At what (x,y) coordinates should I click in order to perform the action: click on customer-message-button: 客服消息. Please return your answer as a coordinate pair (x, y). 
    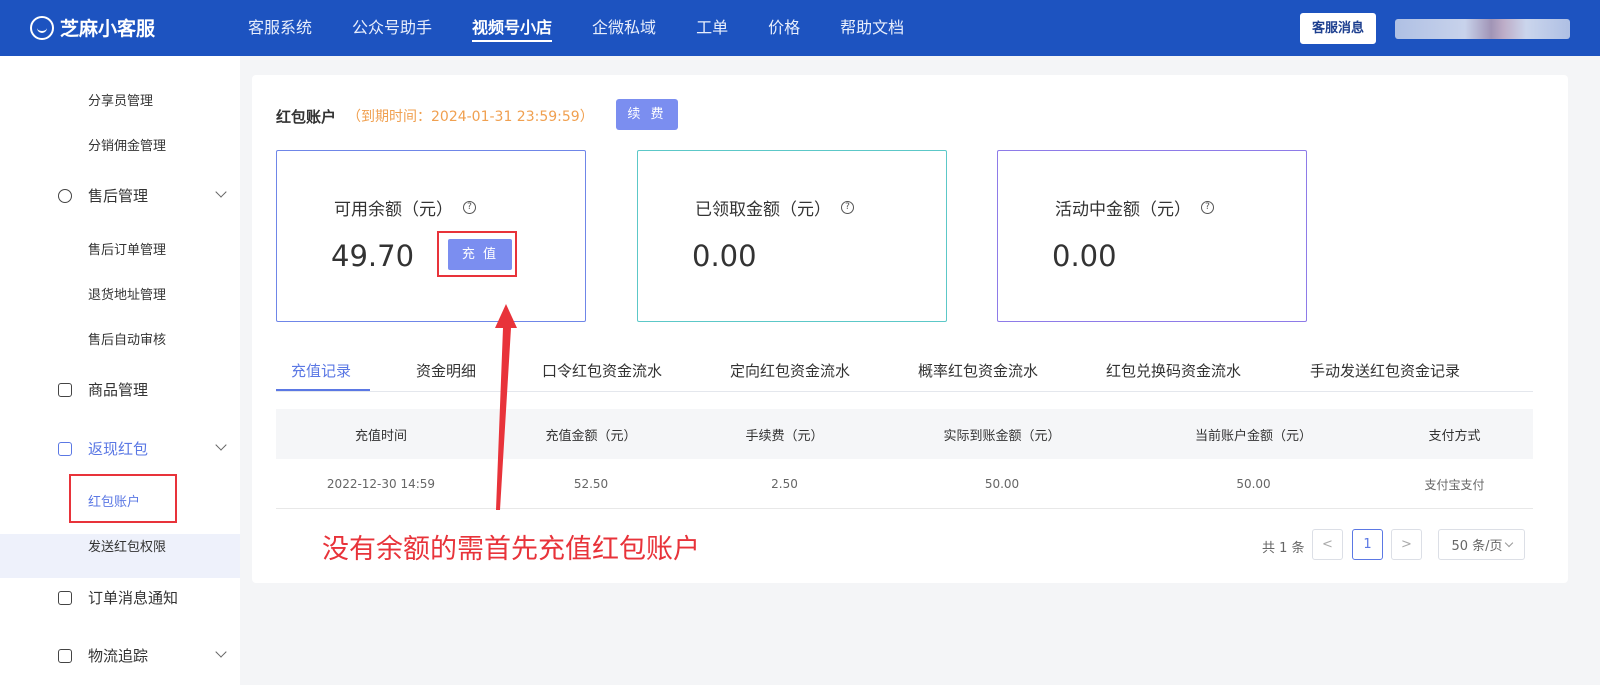
    Looking at the image, I should click on (1338, 28).